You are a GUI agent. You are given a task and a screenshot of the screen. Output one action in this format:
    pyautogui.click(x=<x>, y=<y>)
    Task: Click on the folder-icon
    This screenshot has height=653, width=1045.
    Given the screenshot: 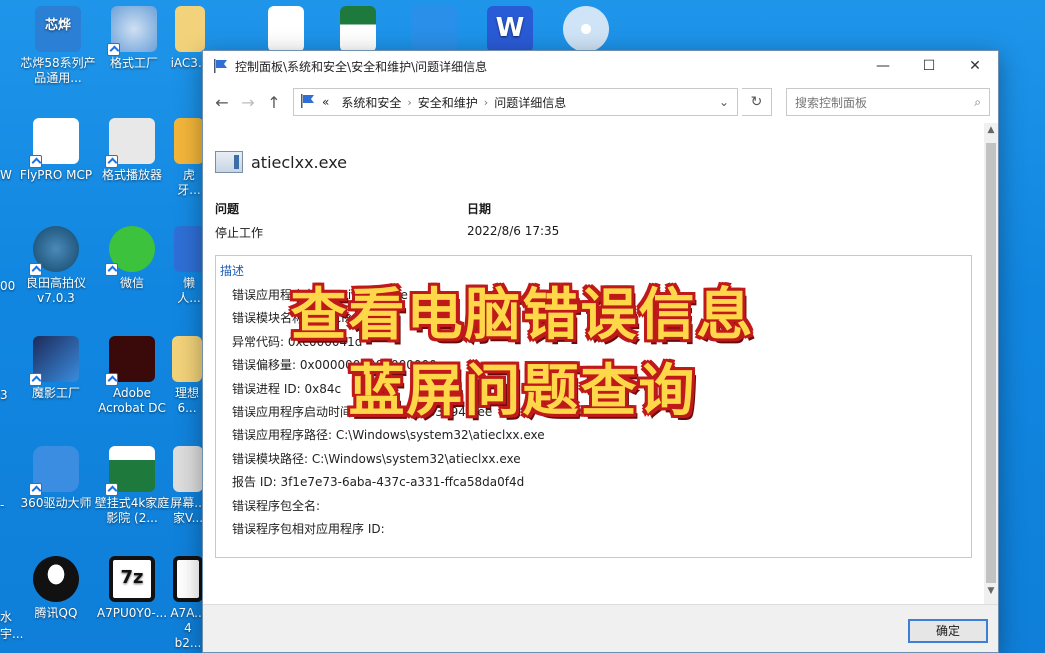 What is the action you would take?
    pyautogui.click(x=190, y=29)
    